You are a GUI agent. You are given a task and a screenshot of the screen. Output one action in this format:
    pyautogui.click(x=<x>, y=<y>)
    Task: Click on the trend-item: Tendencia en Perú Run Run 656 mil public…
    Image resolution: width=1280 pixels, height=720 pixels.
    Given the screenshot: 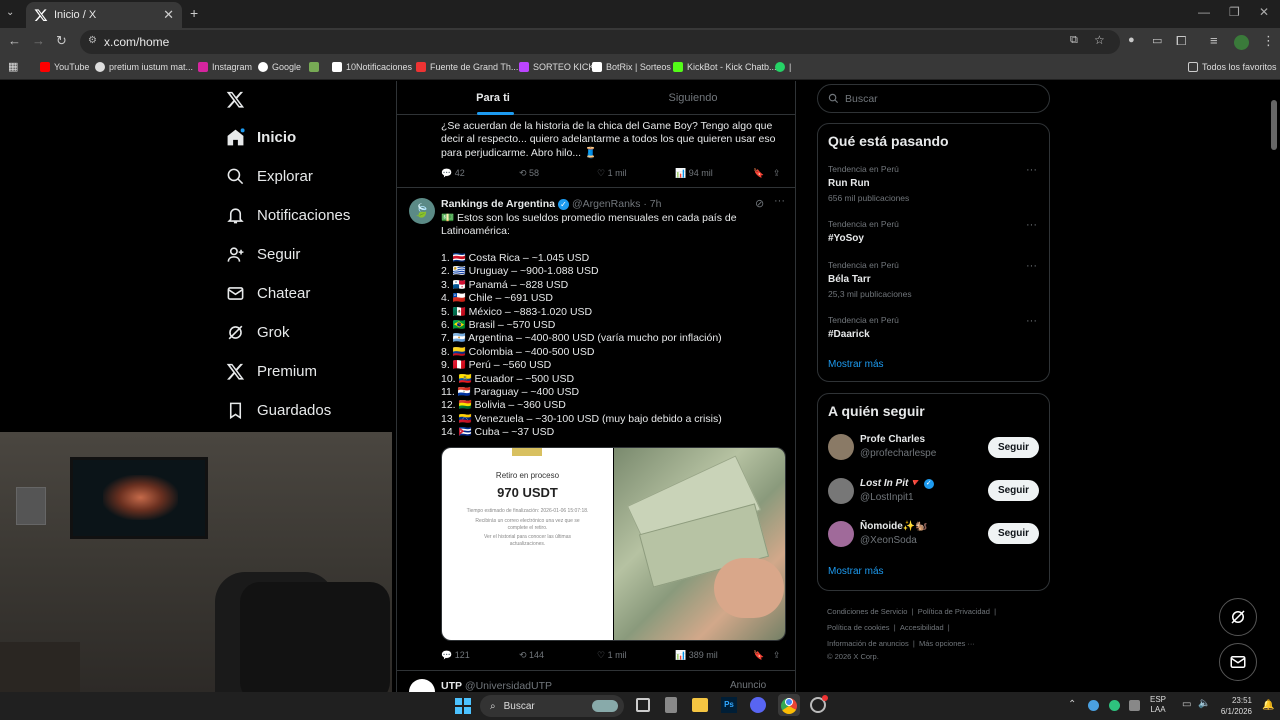 What is the action you would take?
    pyautogui.click(x=933, y=183)
    